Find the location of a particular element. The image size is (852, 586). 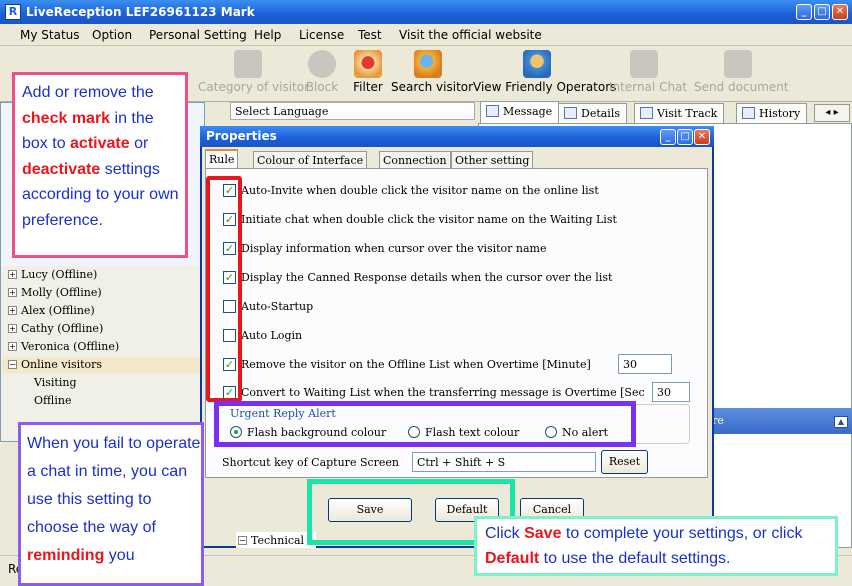

internal-chat-icon is located at coordinates (644, 64).